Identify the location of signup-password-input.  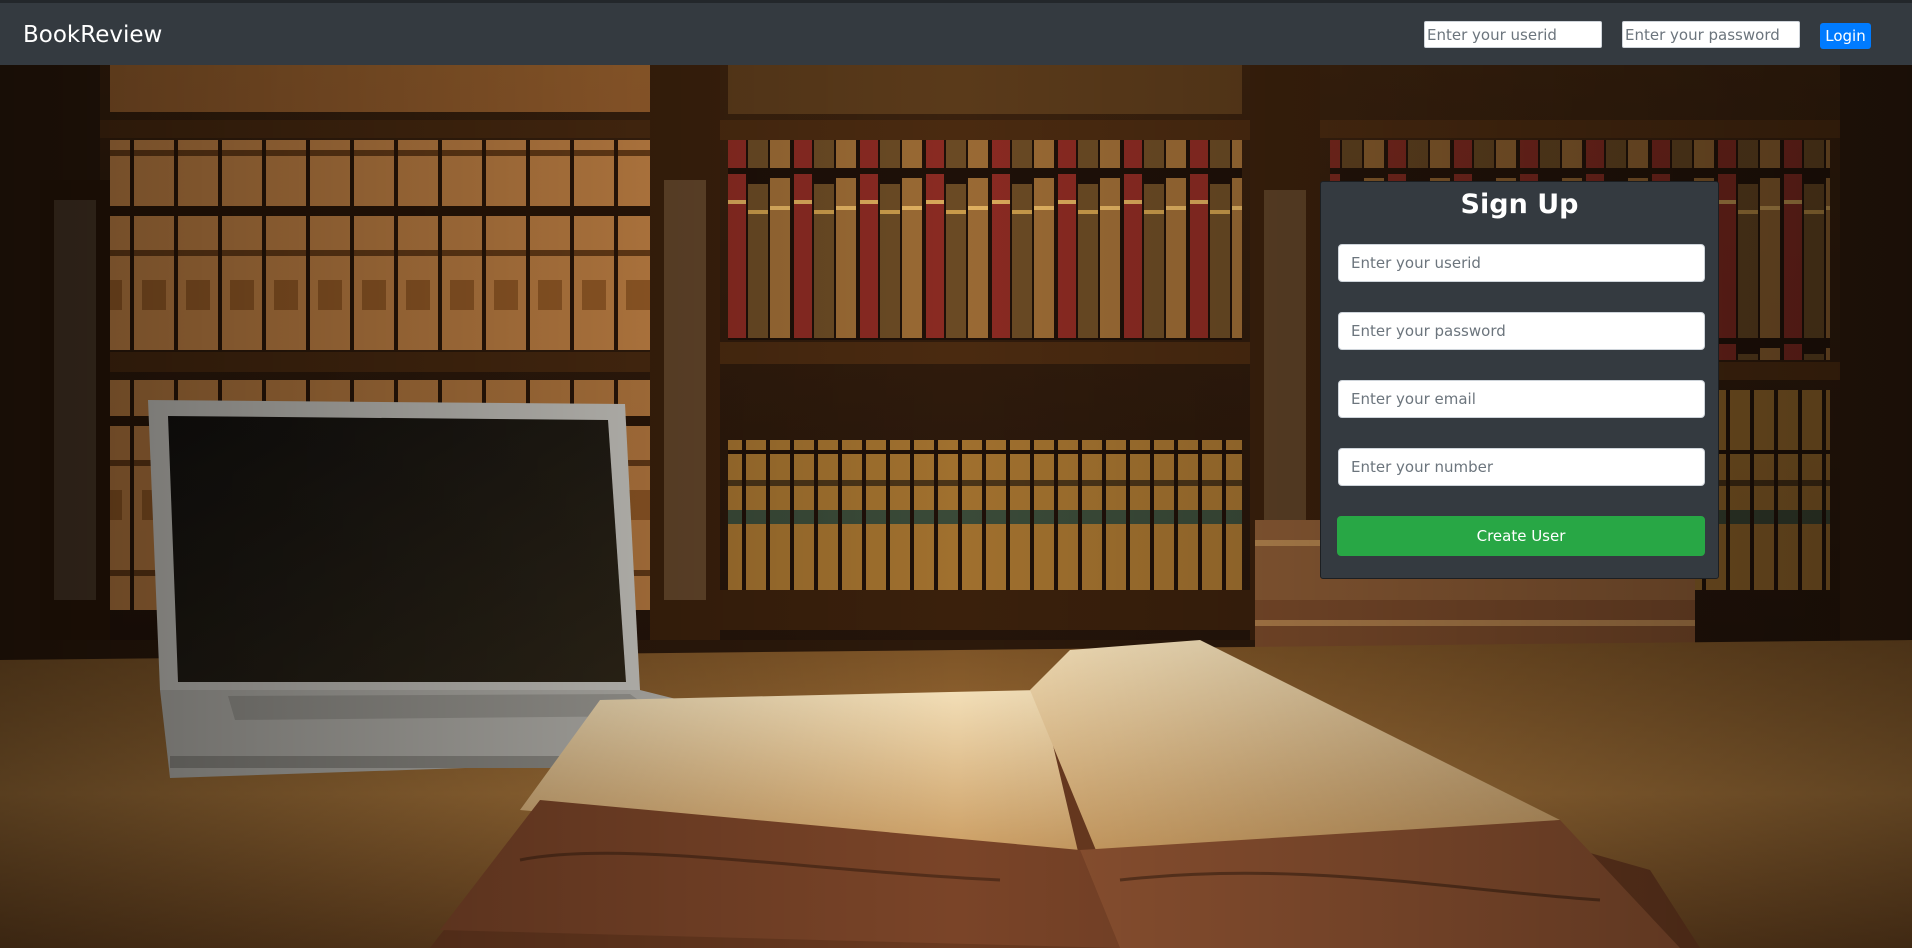
(1521, 331).